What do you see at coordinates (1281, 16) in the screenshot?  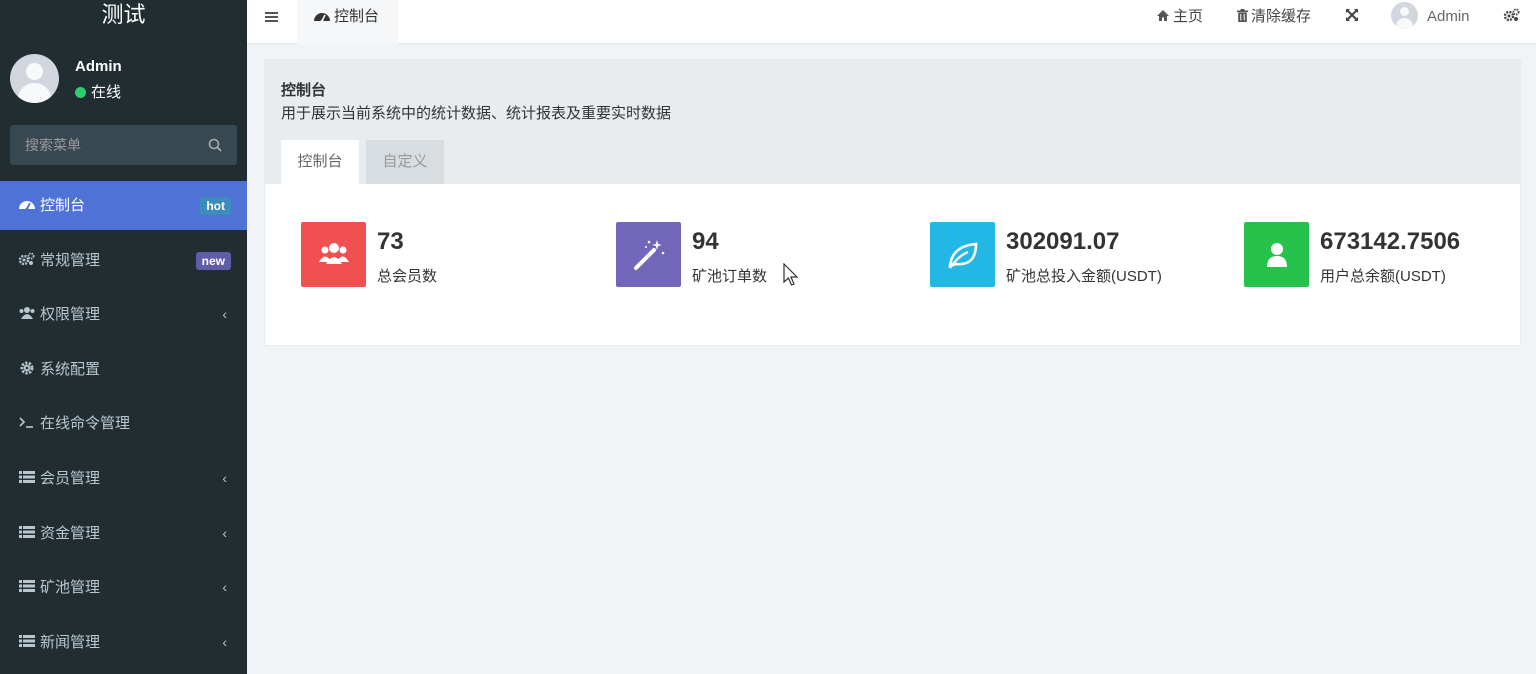 I see `clear-cache-label: 清除缓存` at bounding box center [1281, 16].